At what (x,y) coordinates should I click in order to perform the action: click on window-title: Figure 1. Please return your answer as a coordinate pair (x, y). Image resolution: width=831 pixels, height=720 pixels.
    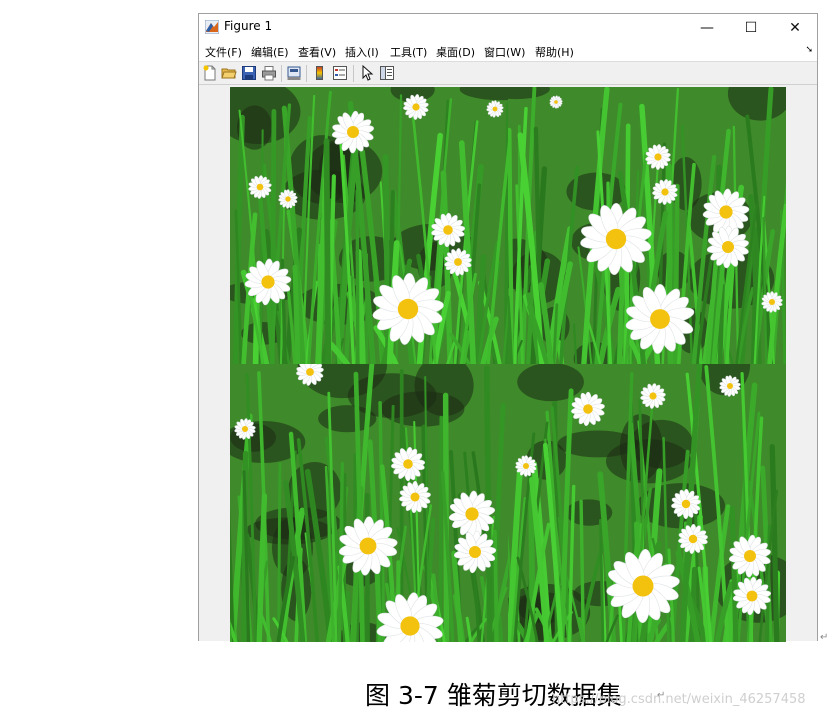
    Looking at the image, I should click on (248, 26).